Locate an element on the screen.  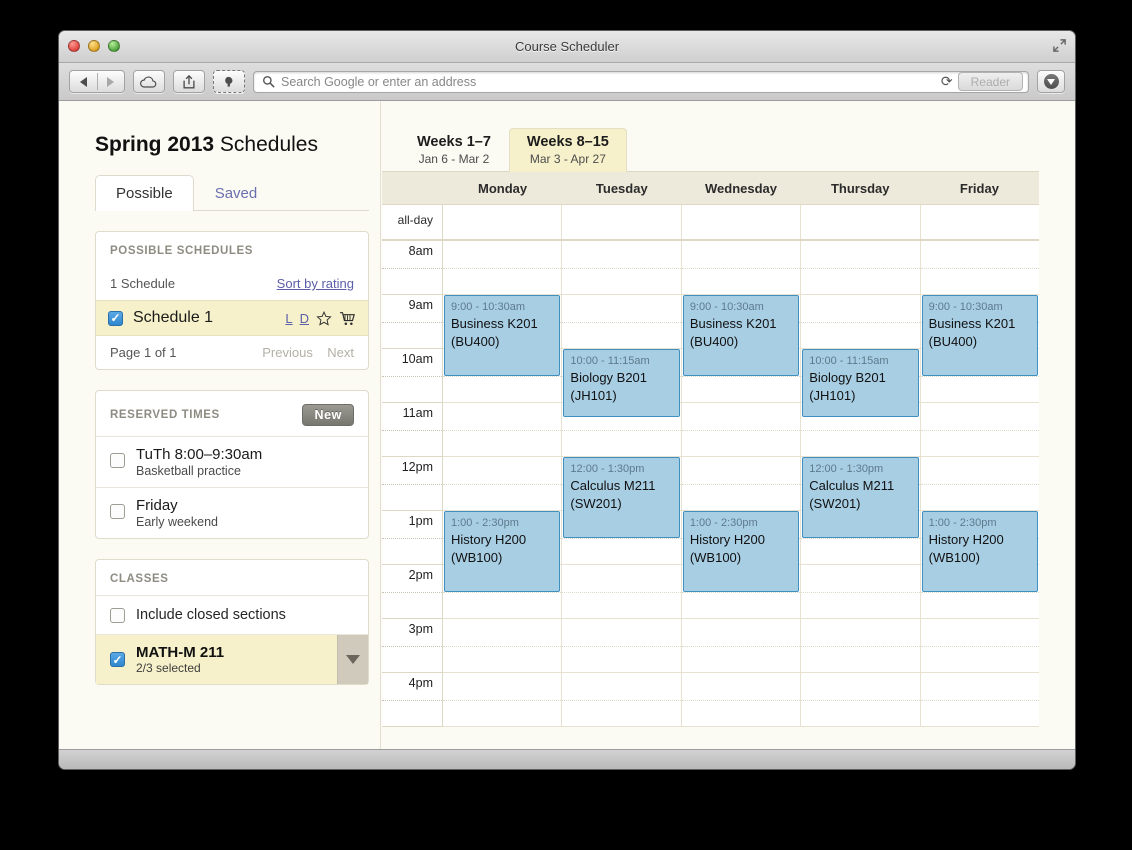
reader-button: Reader is located at coordinates (990, 81).